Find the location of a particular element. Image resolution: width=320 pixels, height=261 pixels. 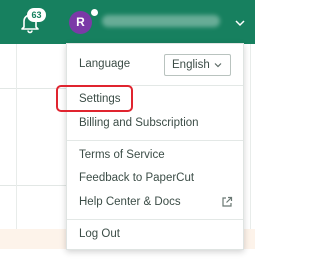

avatar: R is located at coordinates (80, 22).